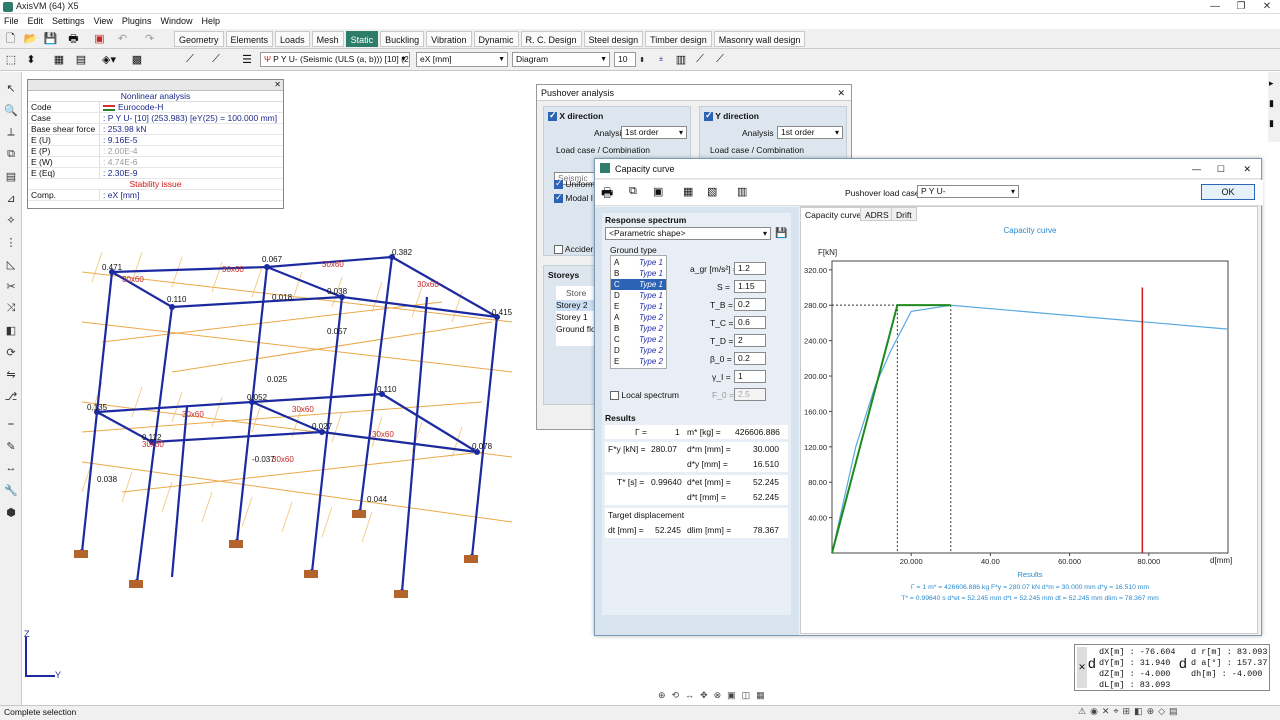 Image resolution: width=1280 pixels, height=720 pixels. I want to click on tab-masonry-wall-design: Masonry wall design, so click(759, 39).